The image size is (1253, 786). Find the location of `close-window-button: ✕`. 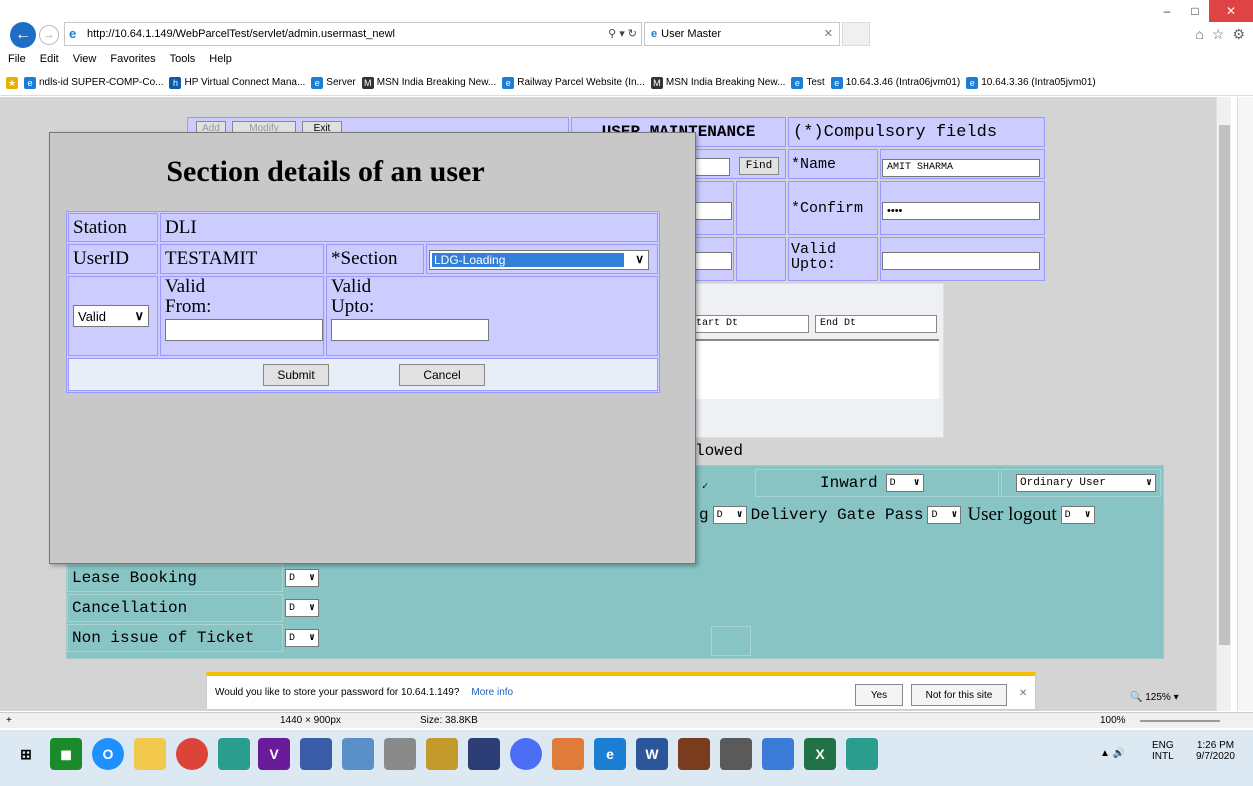

close-window-button: ✕ is located at coordinates (1231, 11).